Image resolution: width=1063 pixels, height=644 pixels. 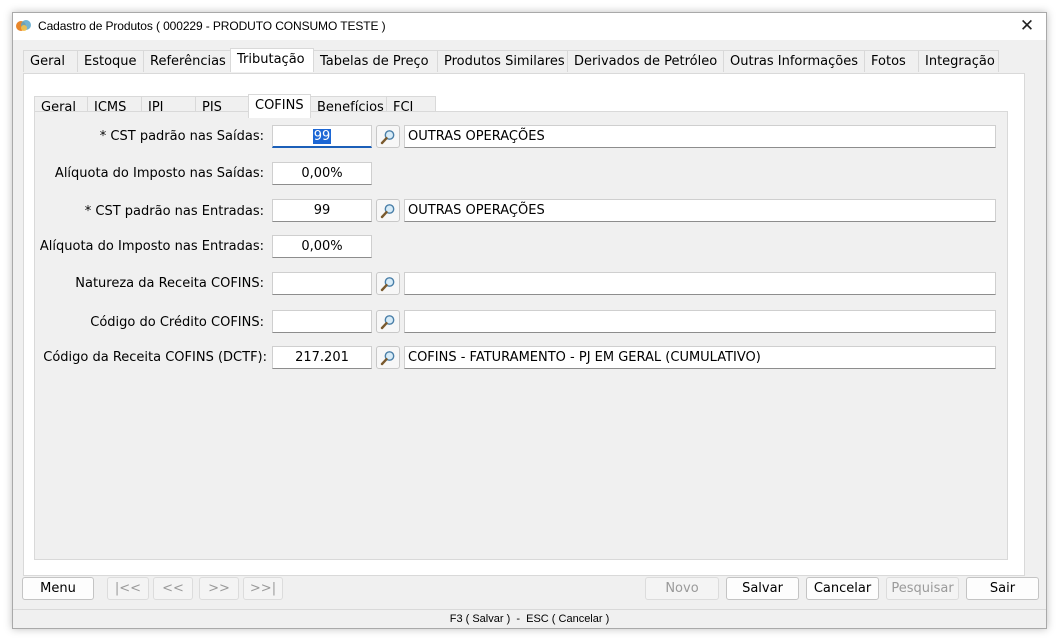 What do you see at coordinates (700, 283) in the screenshot?
I see `natureza-receita-description-field` at bounding box center [700, 283].